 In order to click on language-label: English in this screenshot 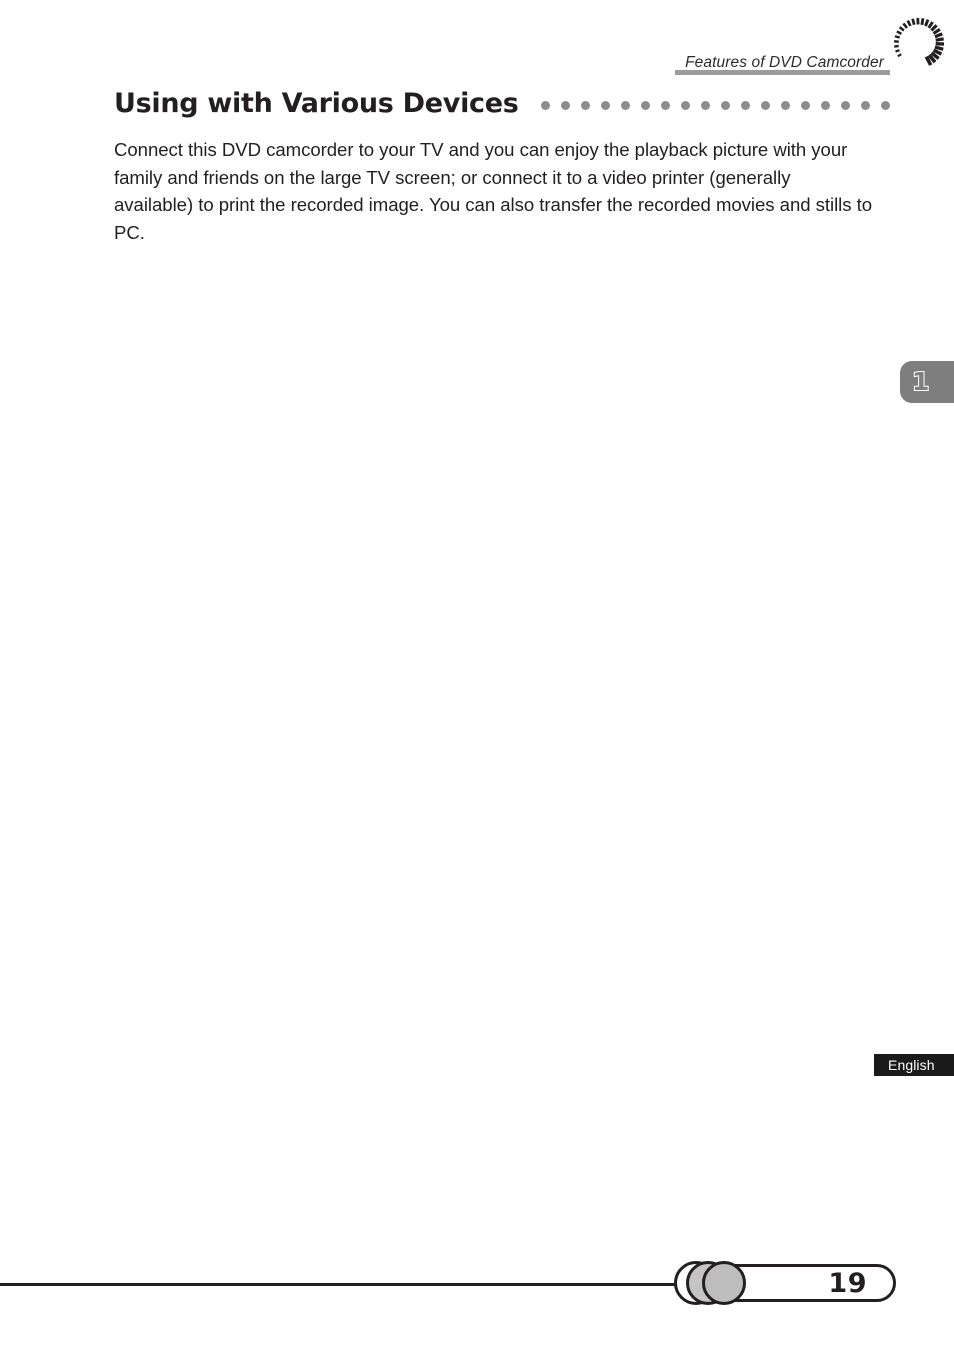, I will do `click(911, 1065)`.